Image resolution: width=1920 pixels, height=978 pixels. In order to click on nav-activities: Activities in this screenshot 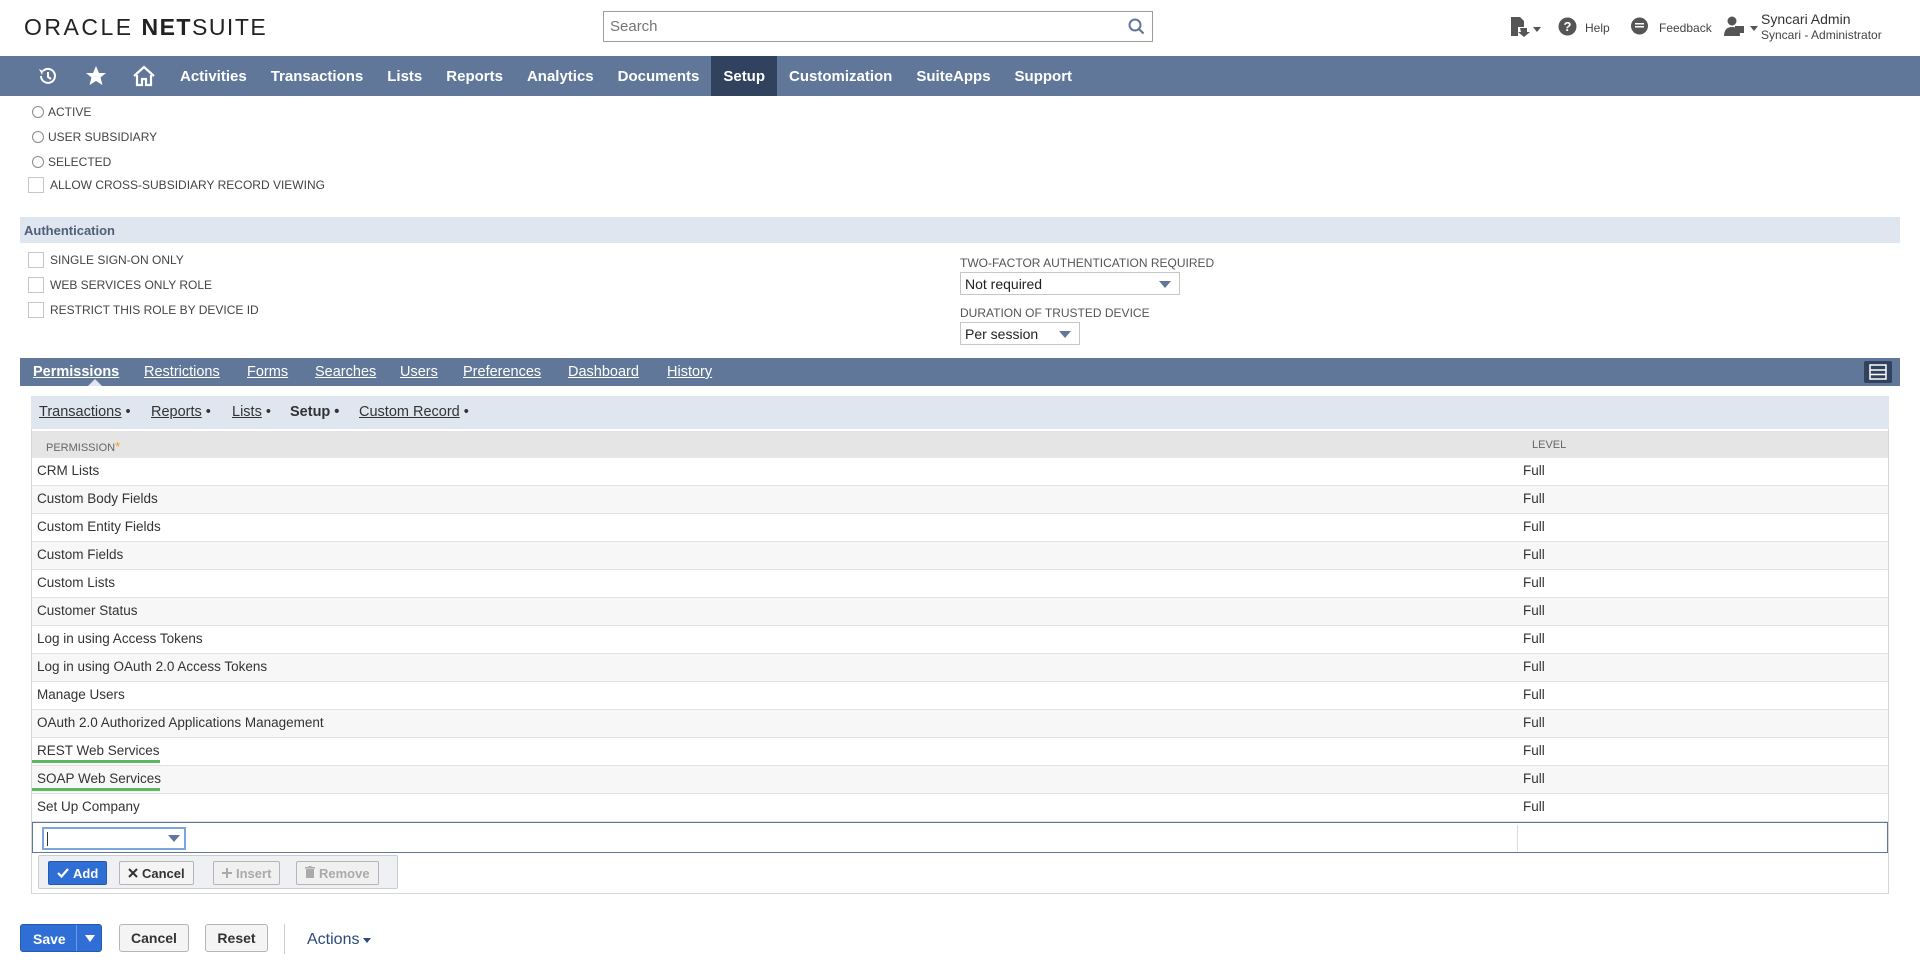, I will do `click(213, 76)`.